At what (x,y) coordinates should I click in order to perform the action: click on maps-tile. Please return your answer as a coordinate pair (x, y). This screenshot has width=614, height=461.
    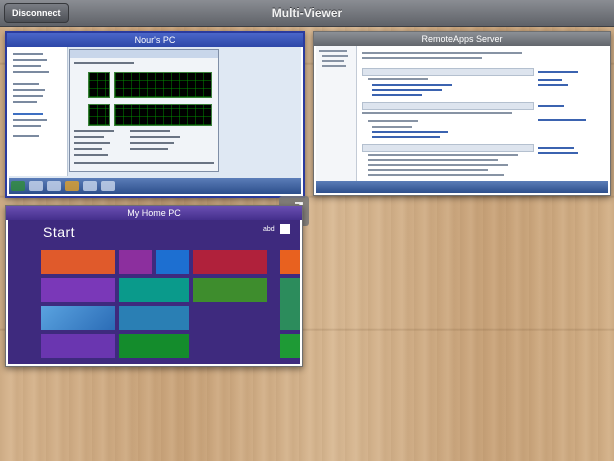
    Looking at the image, I should click on (135, 262).